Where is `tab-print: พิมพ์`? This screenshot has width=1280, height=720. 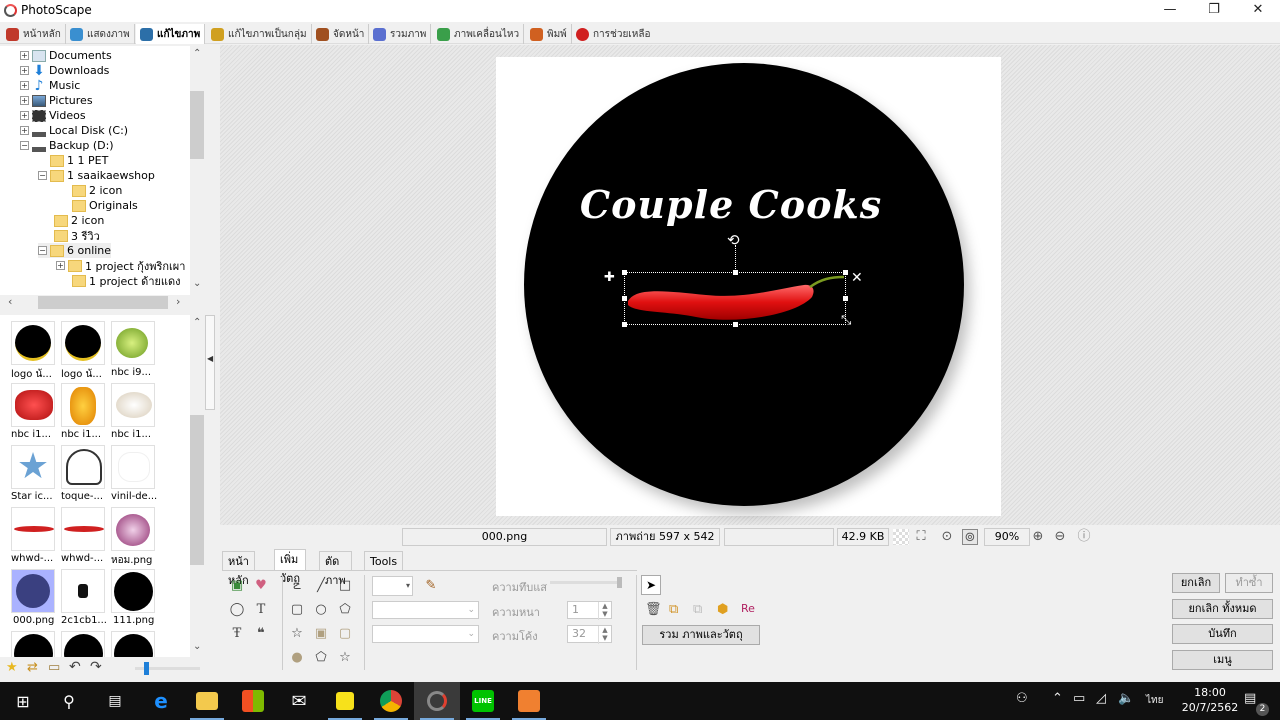 tab-print: พิมพ์ is located at coordinates (549, 34).